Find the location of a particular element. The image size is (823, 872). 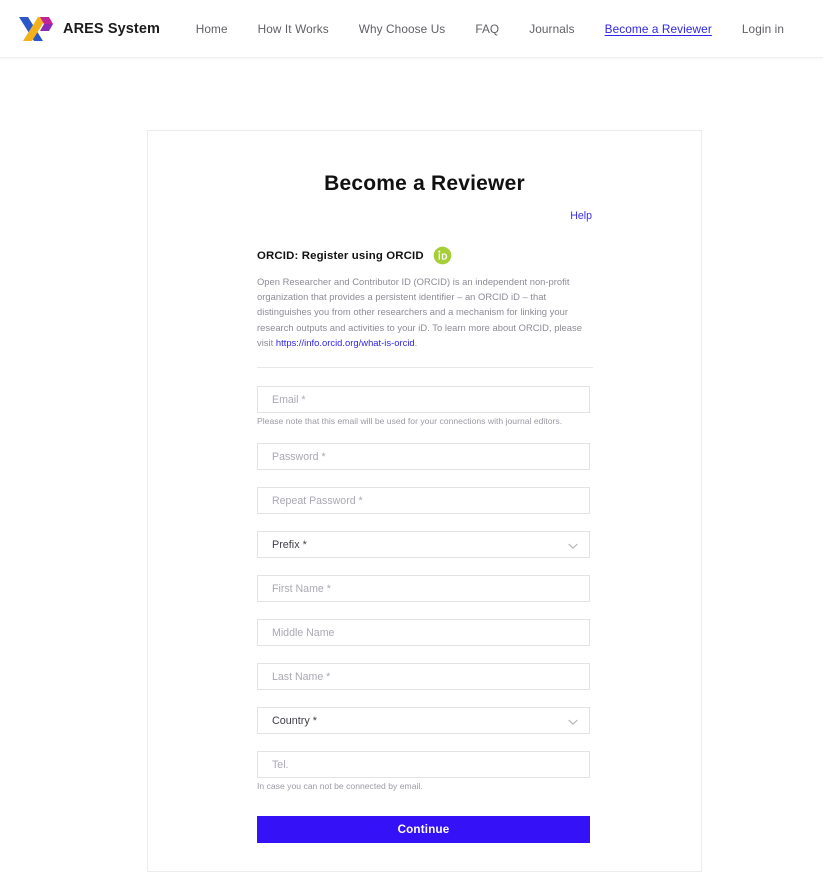

ares-logo-icon is located at coordinates (36, 29).